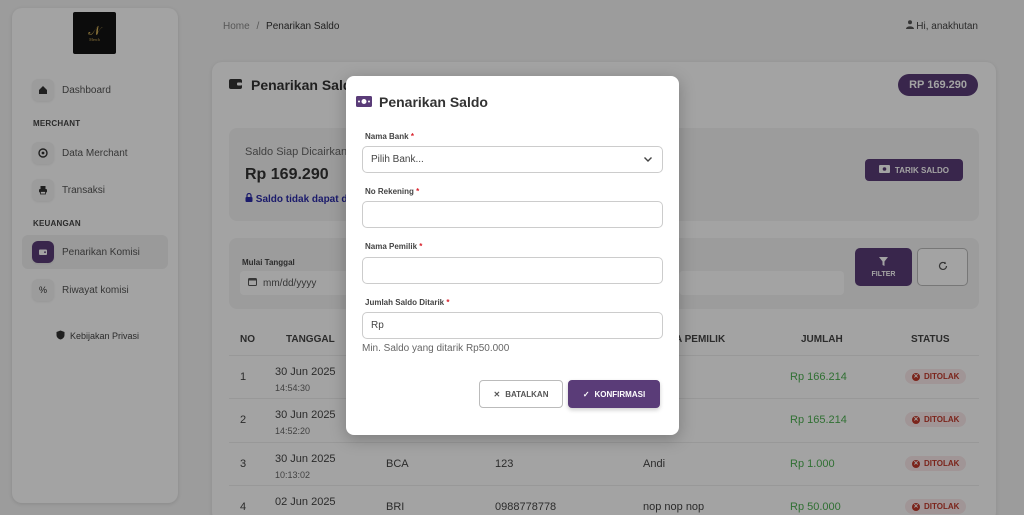 The width and height of the screenshot is (1024, 515). I want to click on amount-label: Jumlah Saldo Ditarik *, so click(407, 302).